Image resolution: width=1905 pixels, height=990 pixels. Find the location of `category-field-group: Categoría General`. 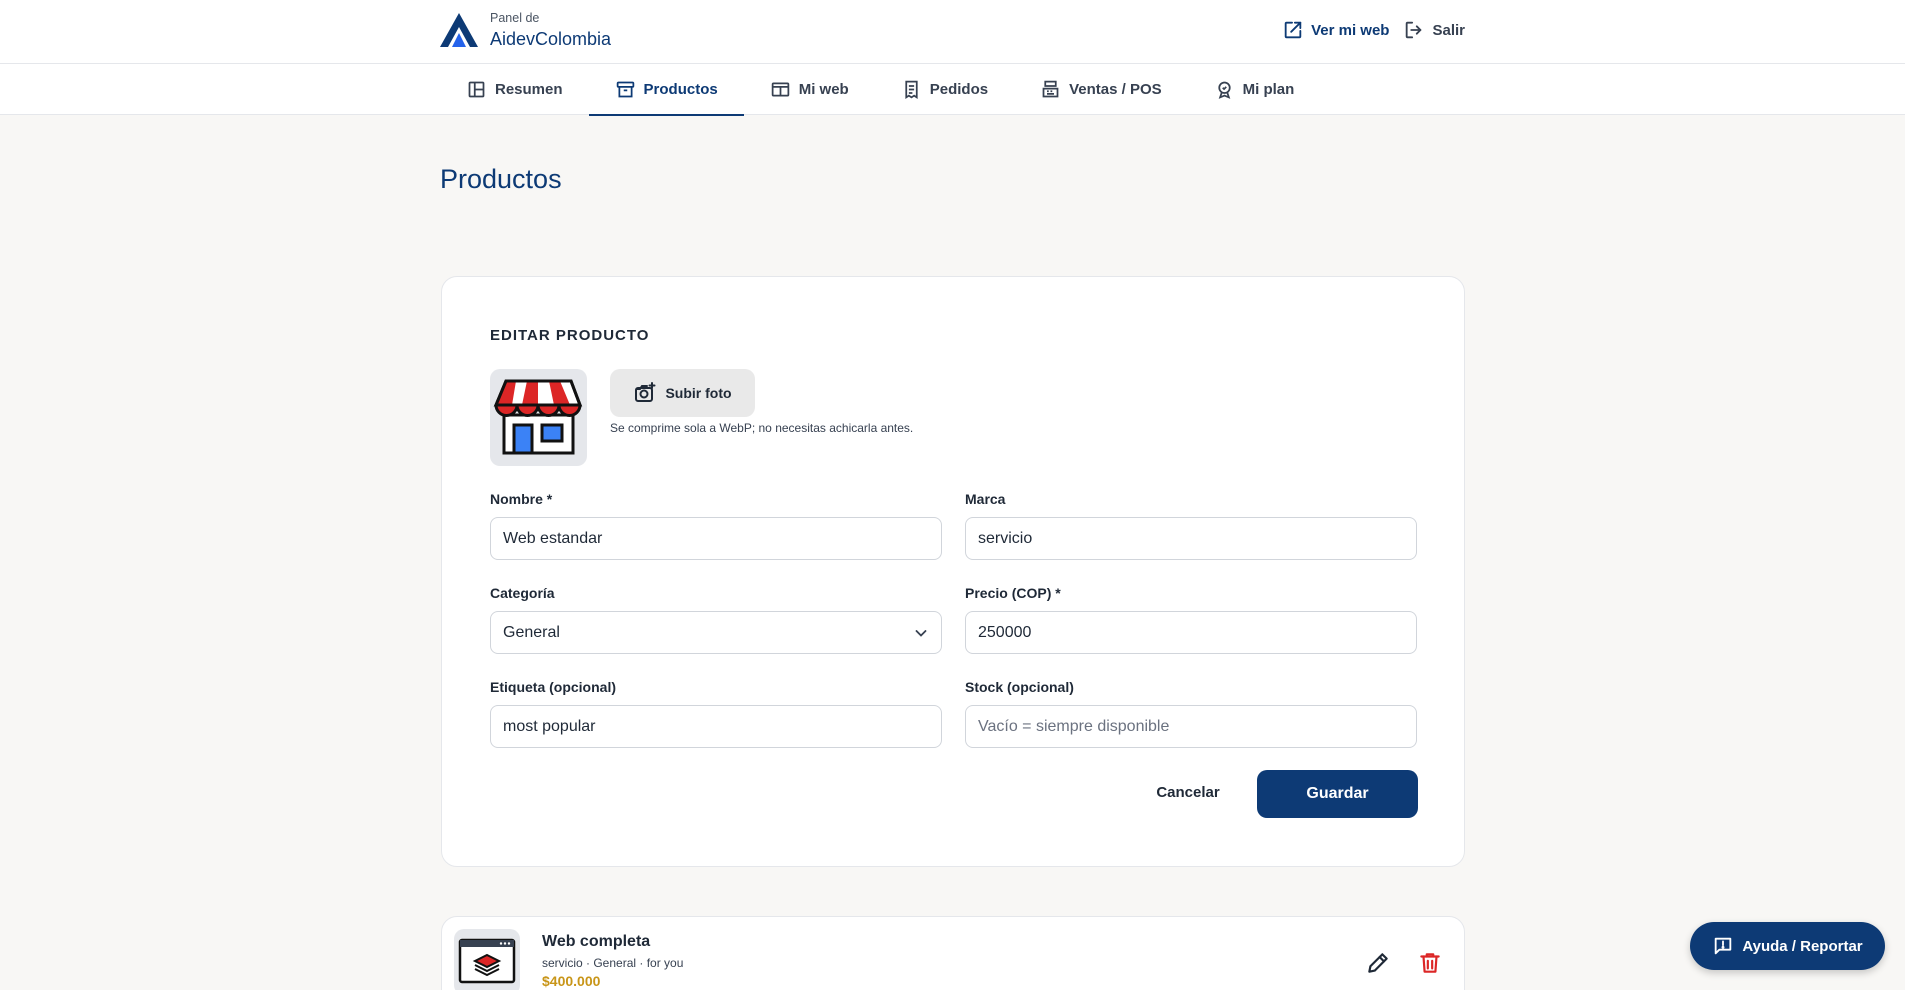

category-field-group: Categoría General is located at coordinates (716, 619).